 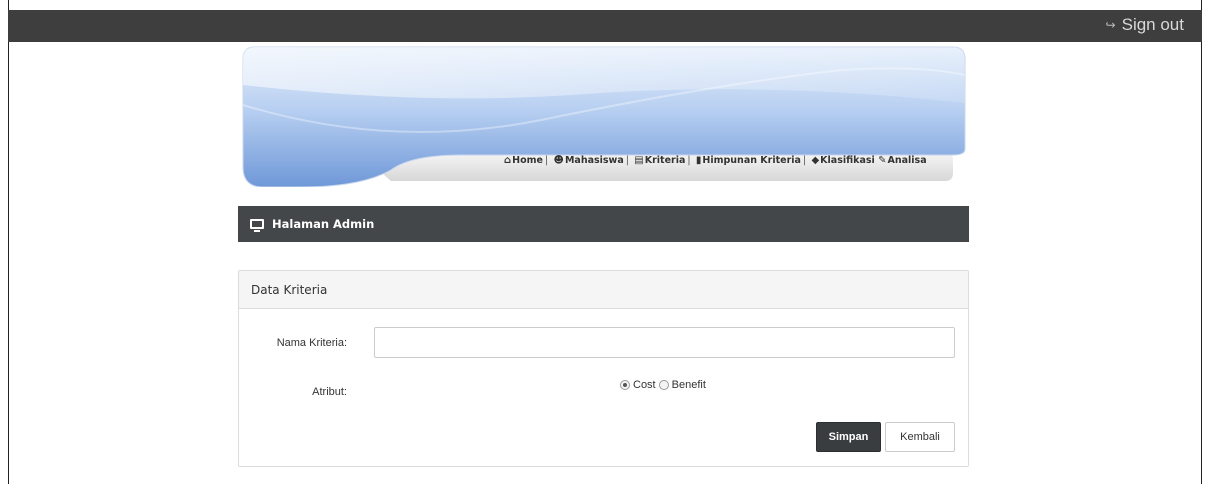 What do you see at coordinates (329, 392) in the screenshot?
I see `atribut-label: Atribut:` at bounding box center [329, 392].